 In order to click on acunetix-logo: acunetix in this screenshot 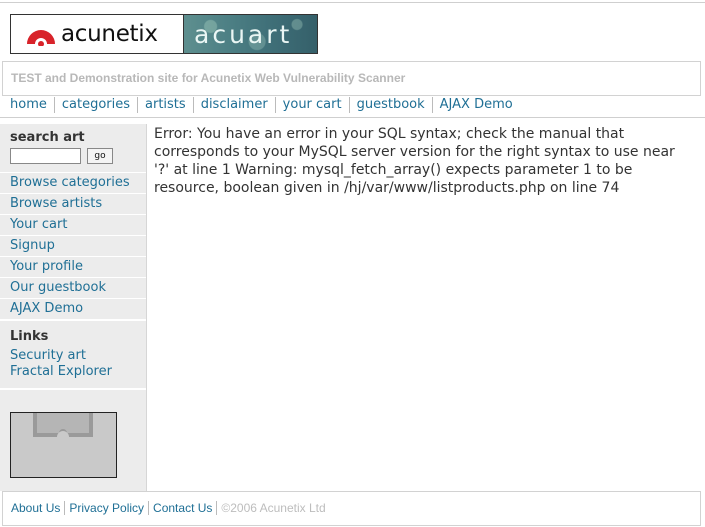, I will do `click(97, 34)`.